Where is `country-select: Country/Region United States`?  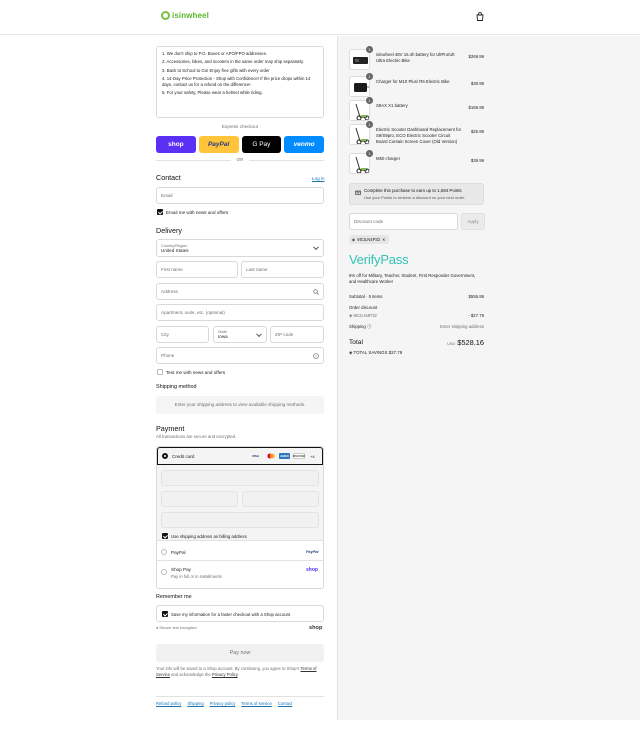 country-select: Country/Region United States is located at coordinates (240, 248).